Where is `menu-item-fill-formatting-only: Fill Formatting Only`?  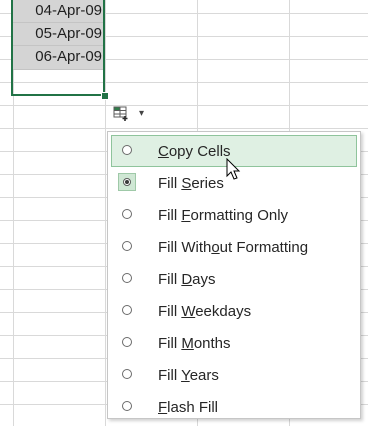 menu-item-fill-formatting-only: Fill Formatting Only is located at coordinates (234, 215).